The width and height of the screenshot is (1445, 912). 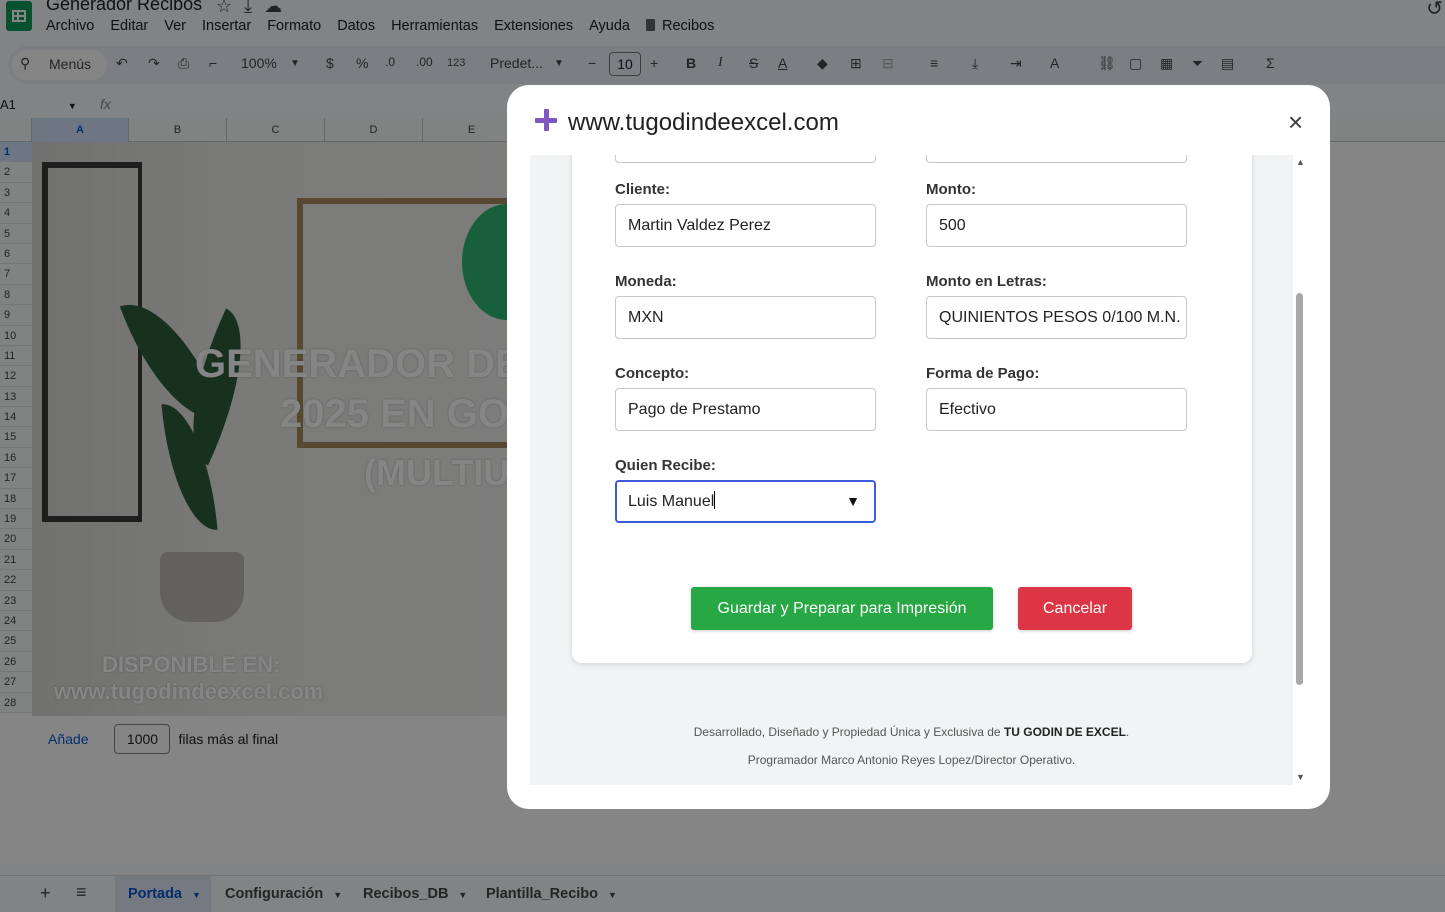 What do you see at coordinates (1056, 409) in the screenshot?
I see `forma-pago-input: Efectivo` at bounding box center [1056, 409].